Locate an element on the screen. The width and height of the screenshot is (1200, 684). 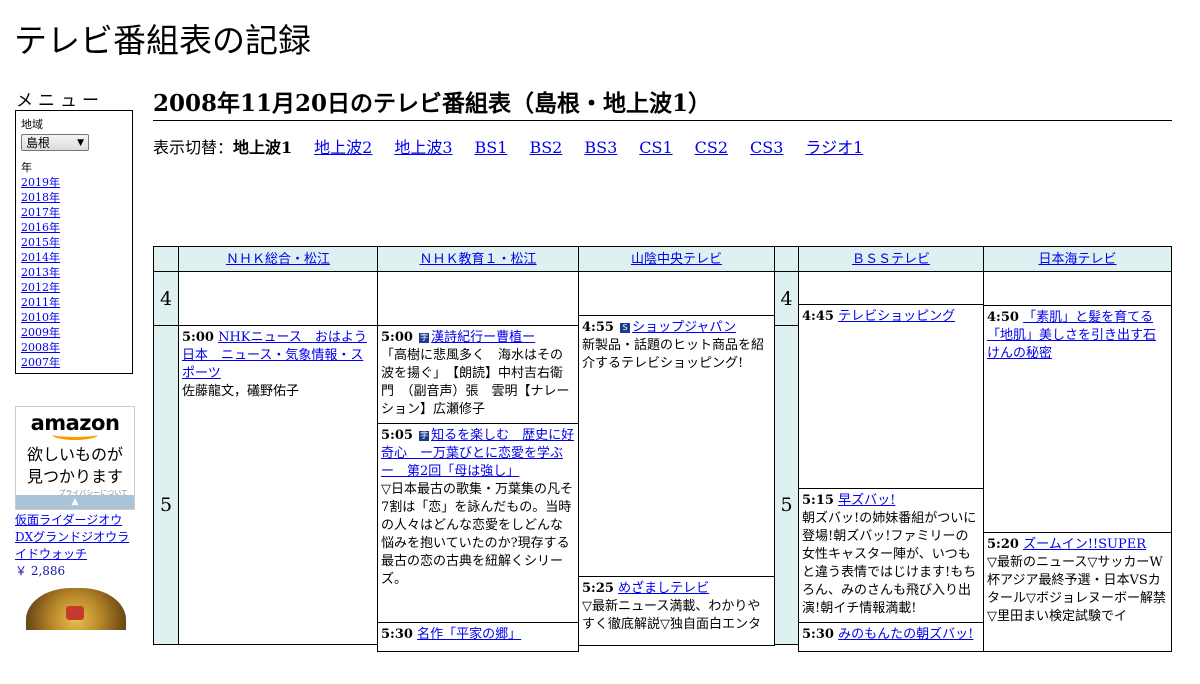
program-title-link: めざましテレビ is located at coordinates (663, 588).